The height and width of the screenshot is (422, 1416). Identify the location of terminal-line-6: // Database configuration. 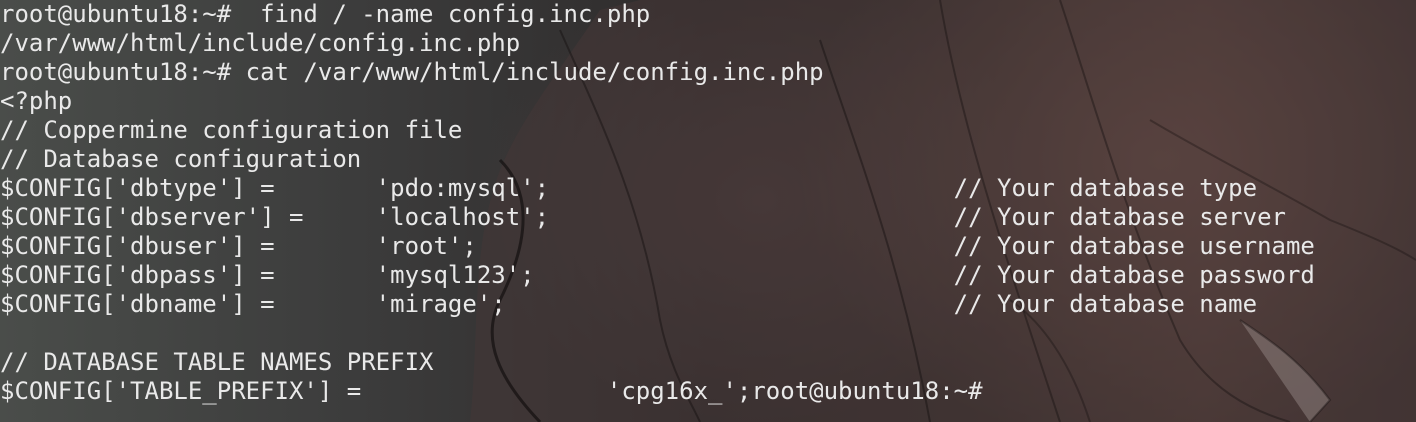
(181, 159).